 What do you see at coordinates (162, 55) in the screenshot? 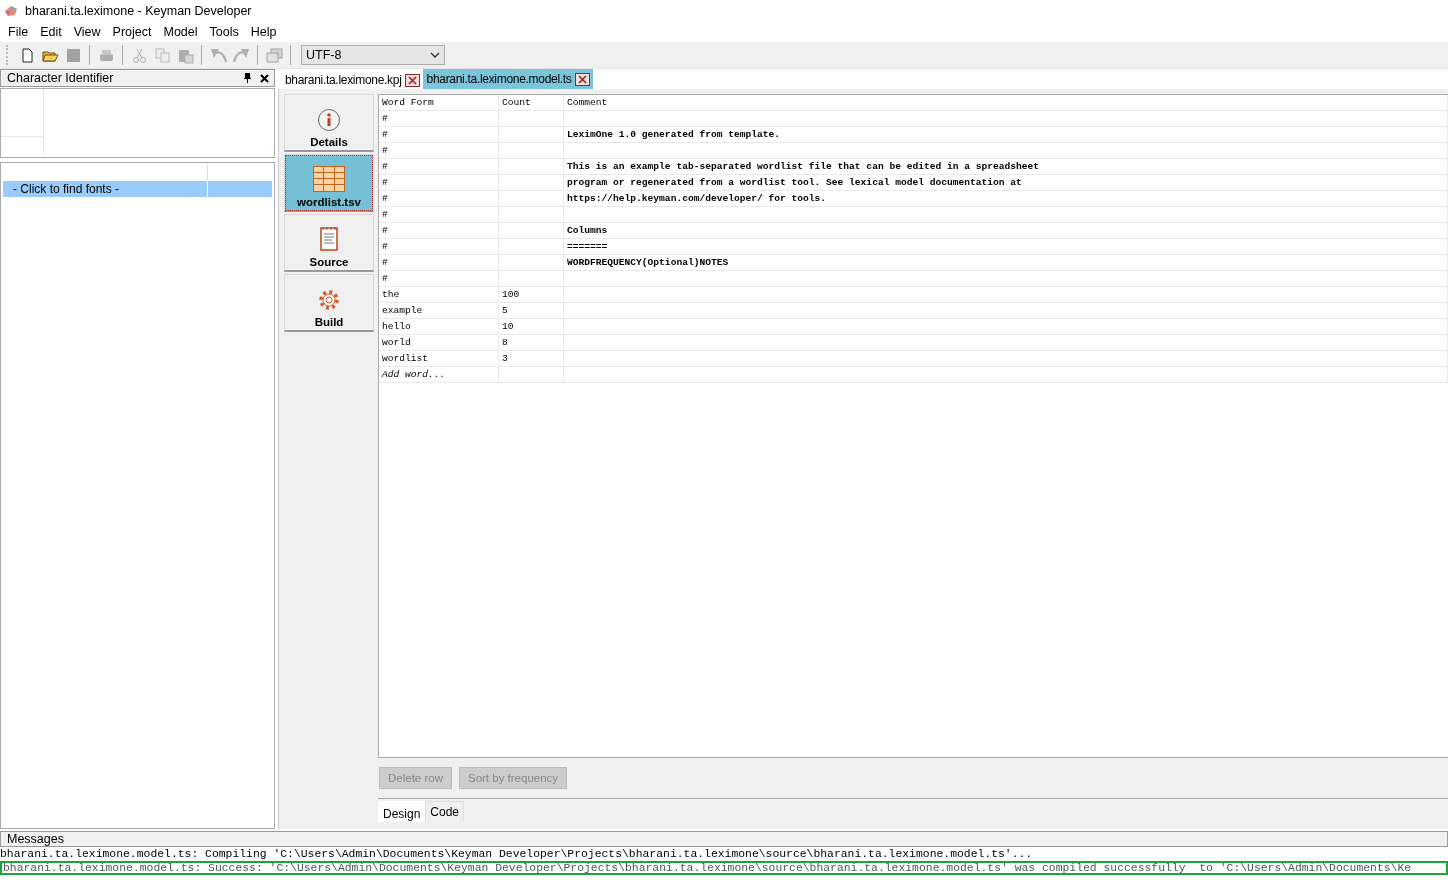
I see `copy-icon` at bounding box center [162, 55].